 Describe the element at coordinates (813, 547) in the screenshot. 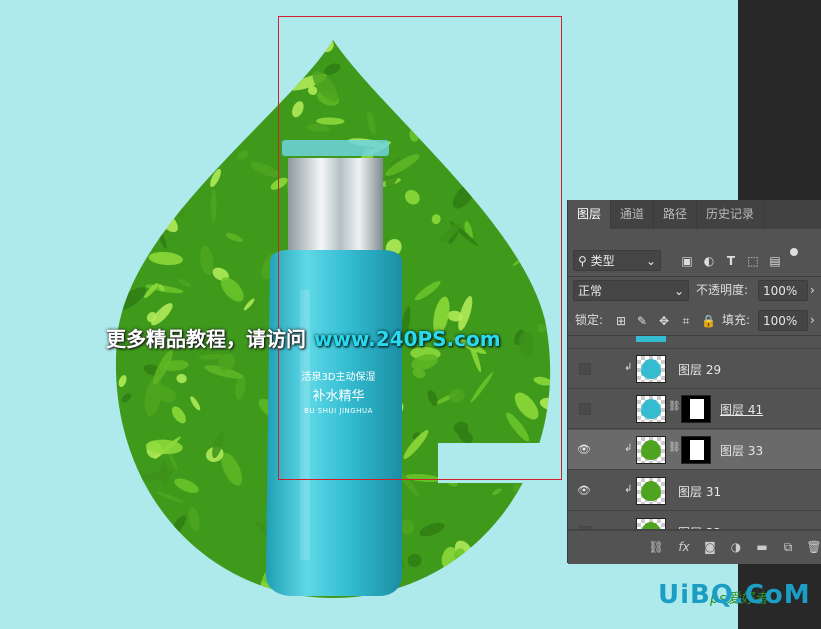

I see `trash-icon: 🗑` at that location.